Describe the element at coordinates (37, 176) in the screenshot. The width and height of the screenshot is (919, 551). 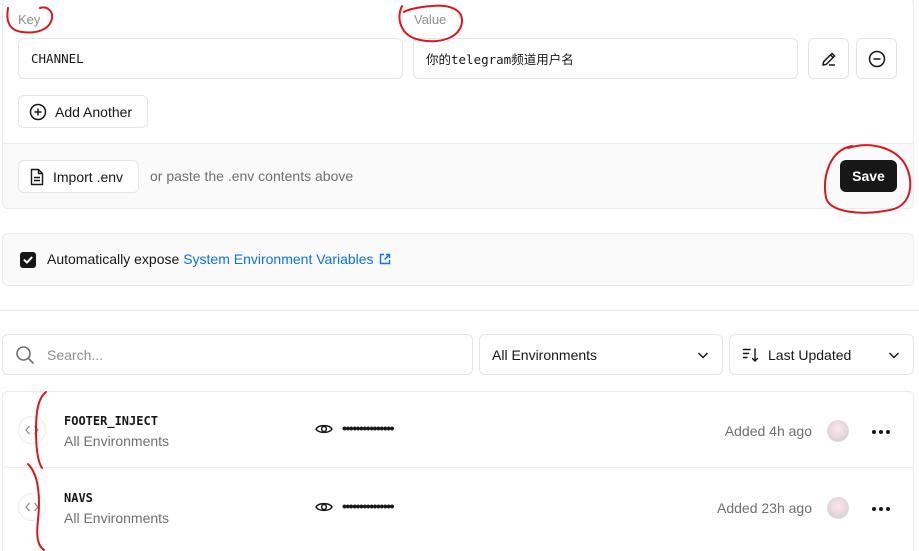
I see `file-icon` at that location.